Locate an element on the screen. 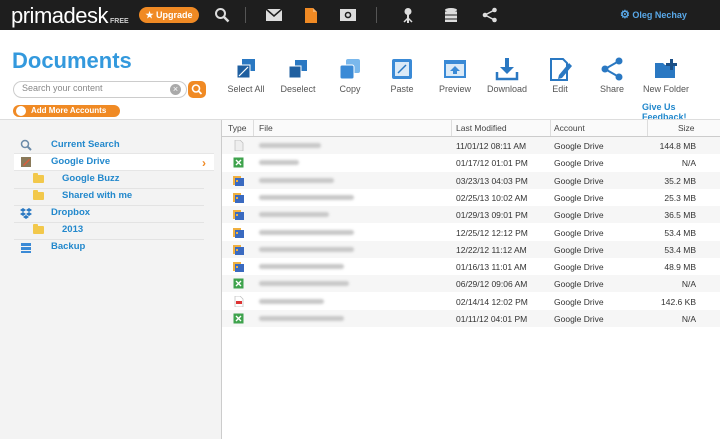 This screenshot has width=720, height=439. deselect-label: Deselect is located at coordinates (298, 89).